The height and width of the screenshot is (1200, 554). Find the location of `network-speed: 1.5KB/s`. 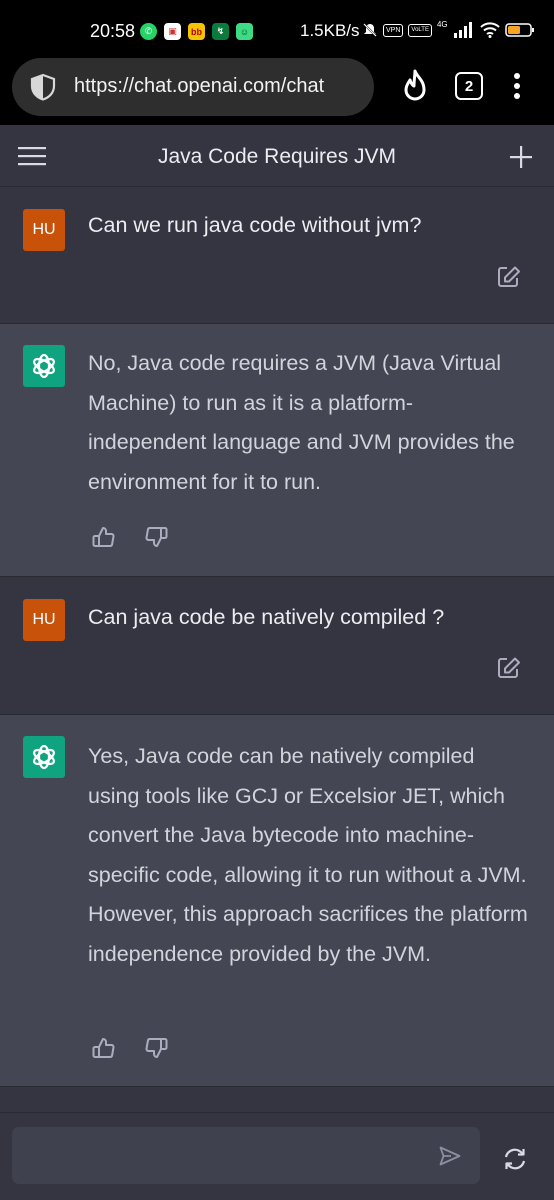

network-speed: 1.5KB/s is located at coordinates (330, 30).